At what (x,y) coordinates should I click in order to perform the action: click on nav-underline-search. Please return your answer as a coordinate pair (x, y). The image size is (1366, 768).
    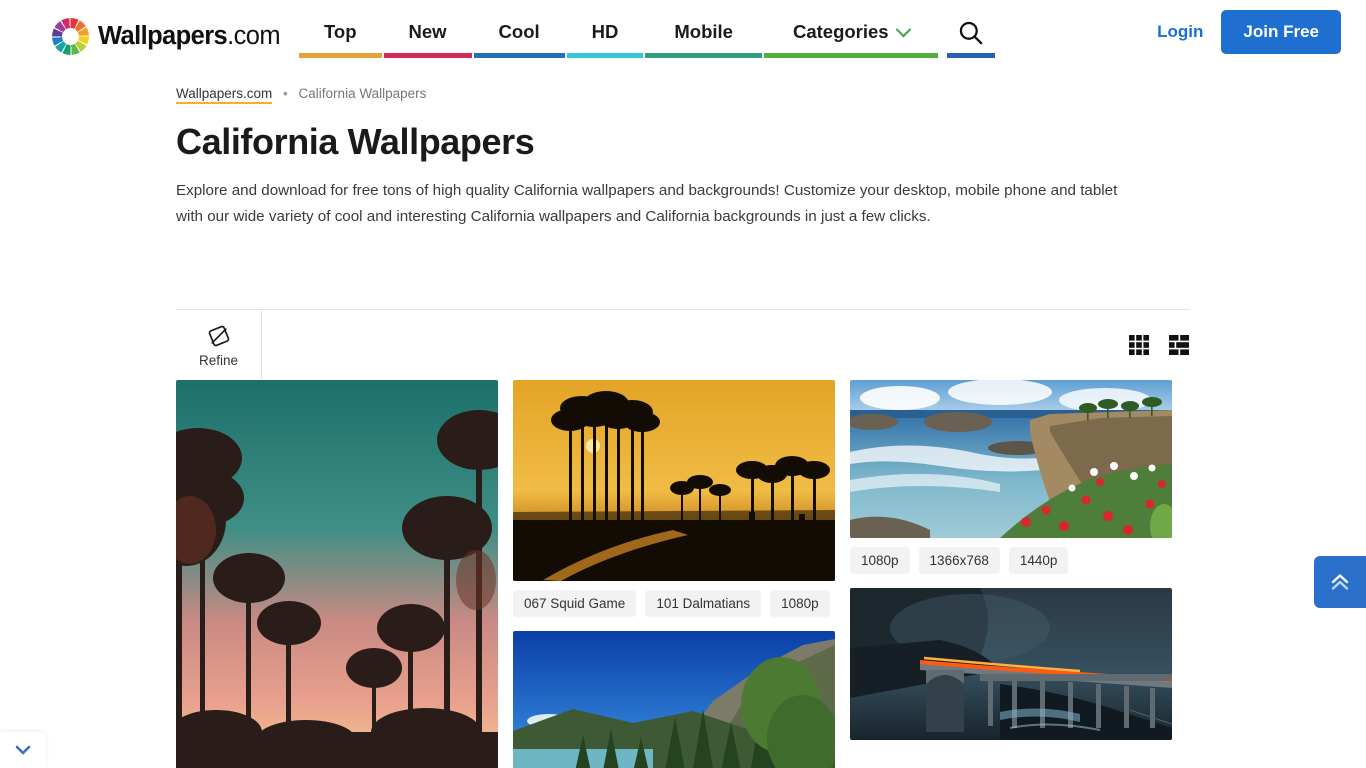
    Looking at the image, I should click on (970, 55).